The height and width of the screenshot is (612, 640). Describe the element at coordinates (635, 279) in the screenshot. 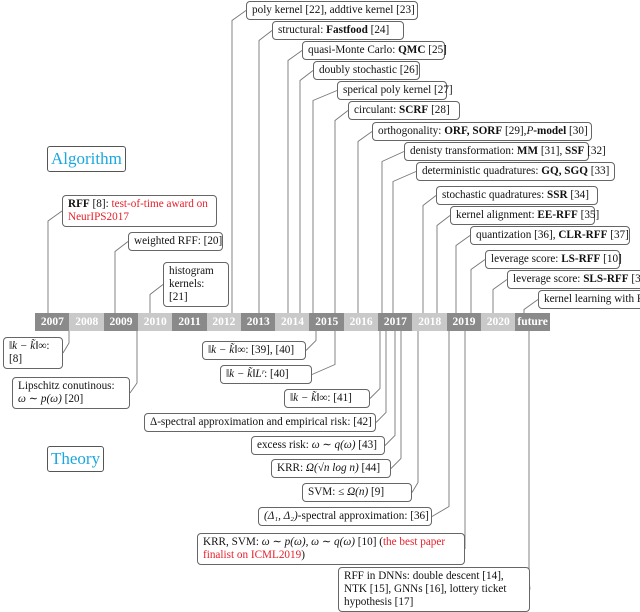

I see `milestone-text: [38]` at that location.